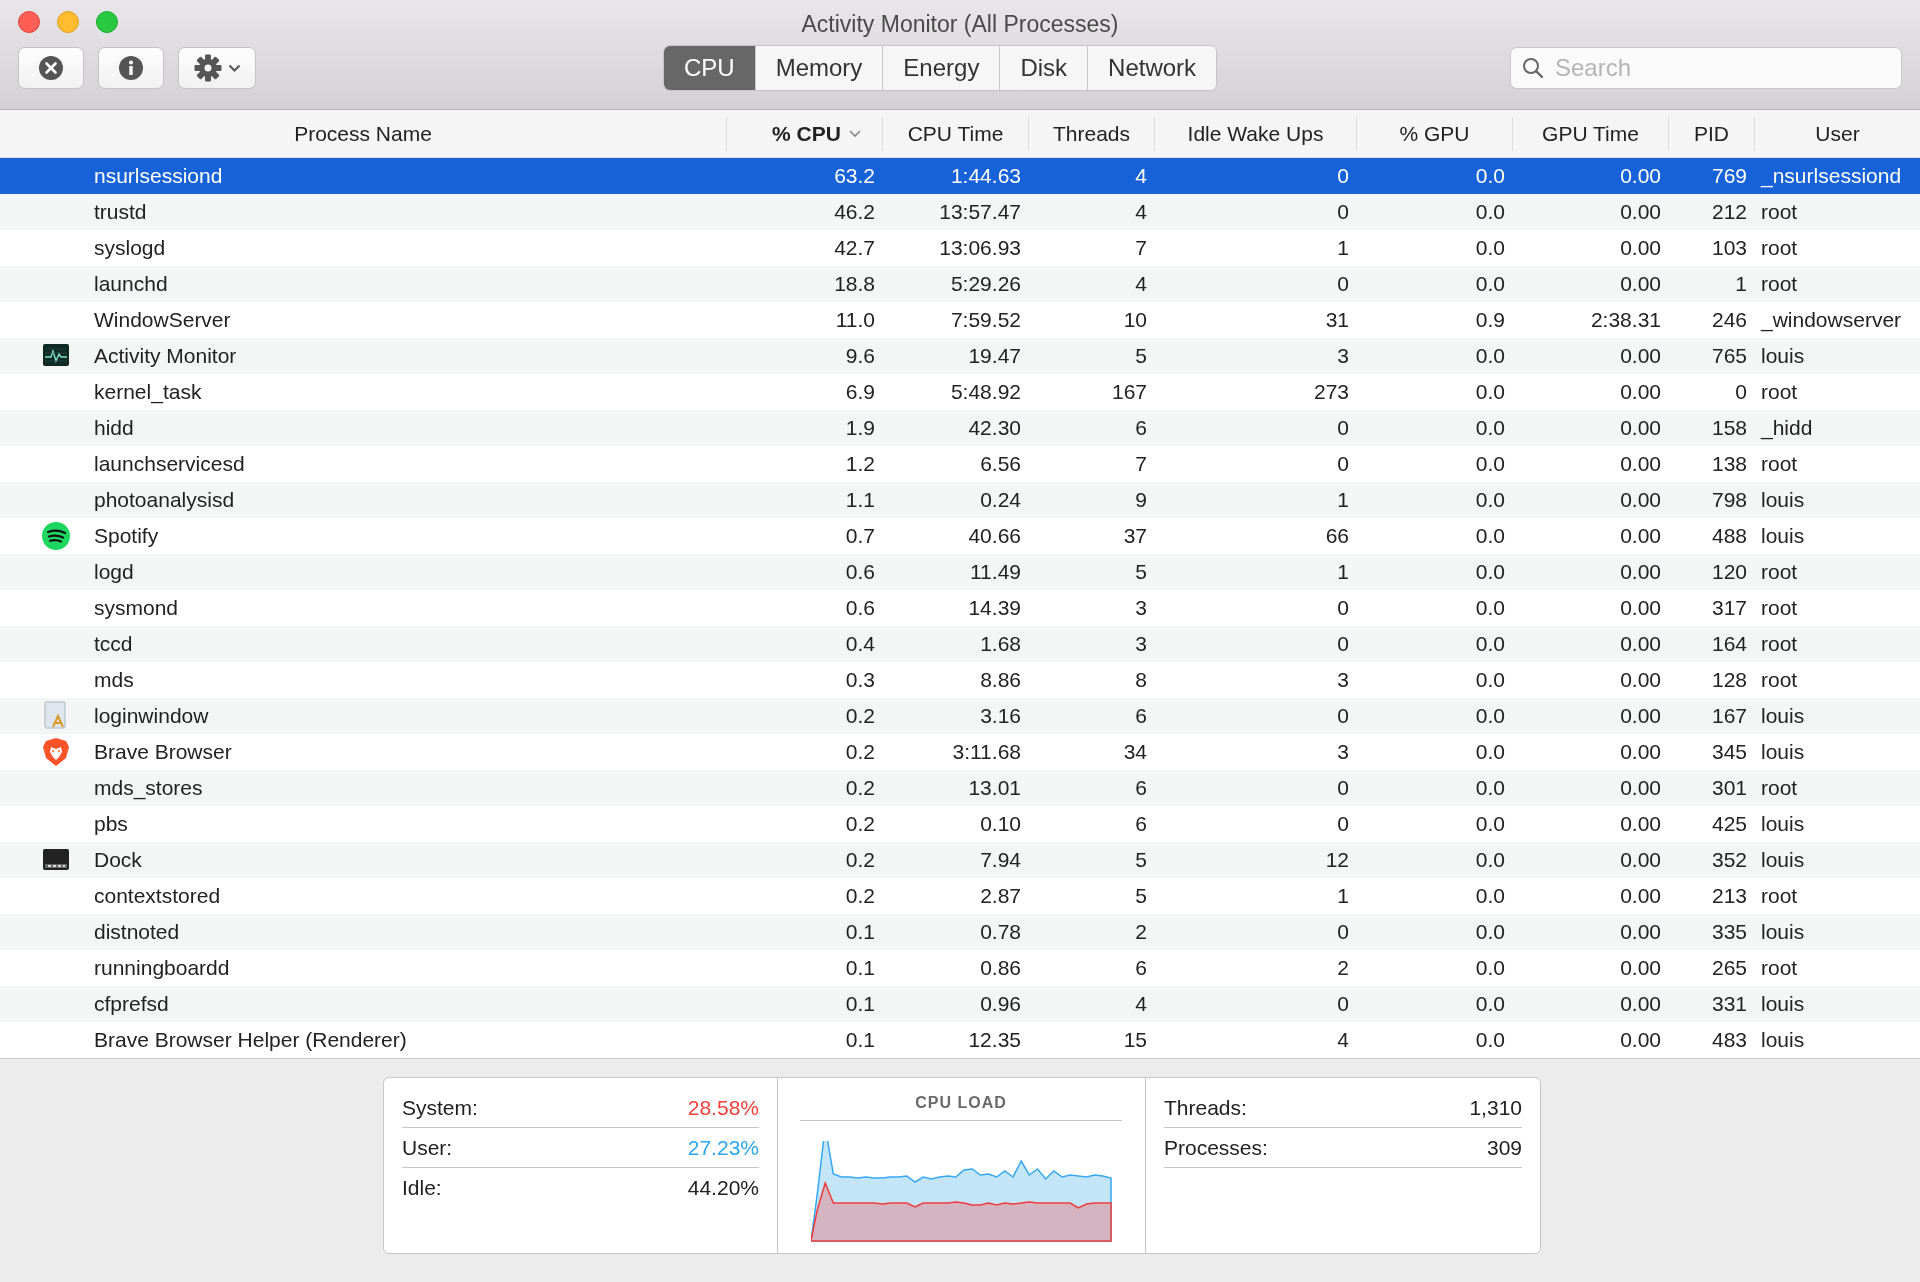 The image size is (1920, 1282). I want to click on table-cell-text: 0.86, so click(1000, 968).